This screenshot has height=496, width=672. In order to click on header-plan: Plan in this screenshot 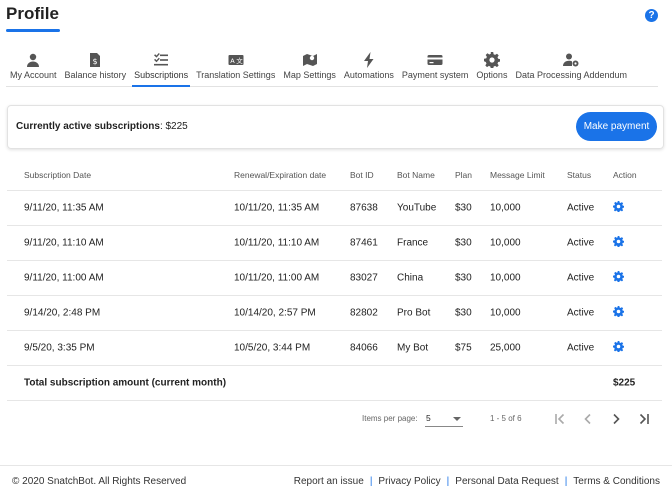, I will do `click(464, 175)`.